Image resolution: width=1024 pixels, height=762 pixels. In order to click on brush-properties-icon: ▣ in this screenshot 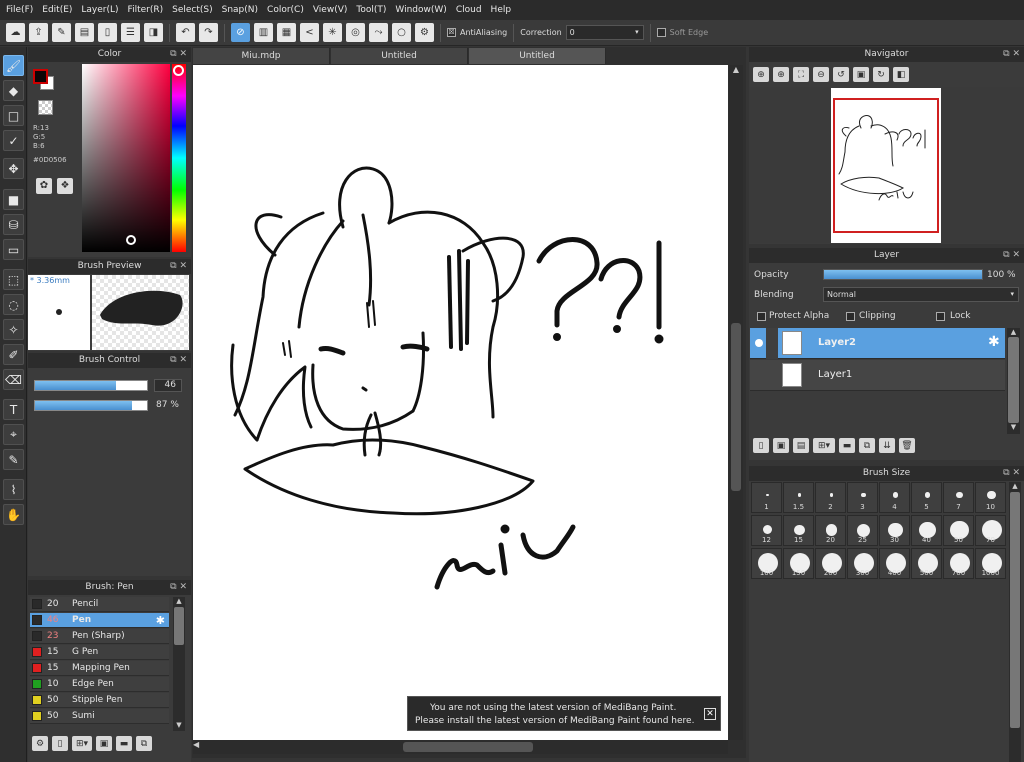, I will do `click(104, 743)`.